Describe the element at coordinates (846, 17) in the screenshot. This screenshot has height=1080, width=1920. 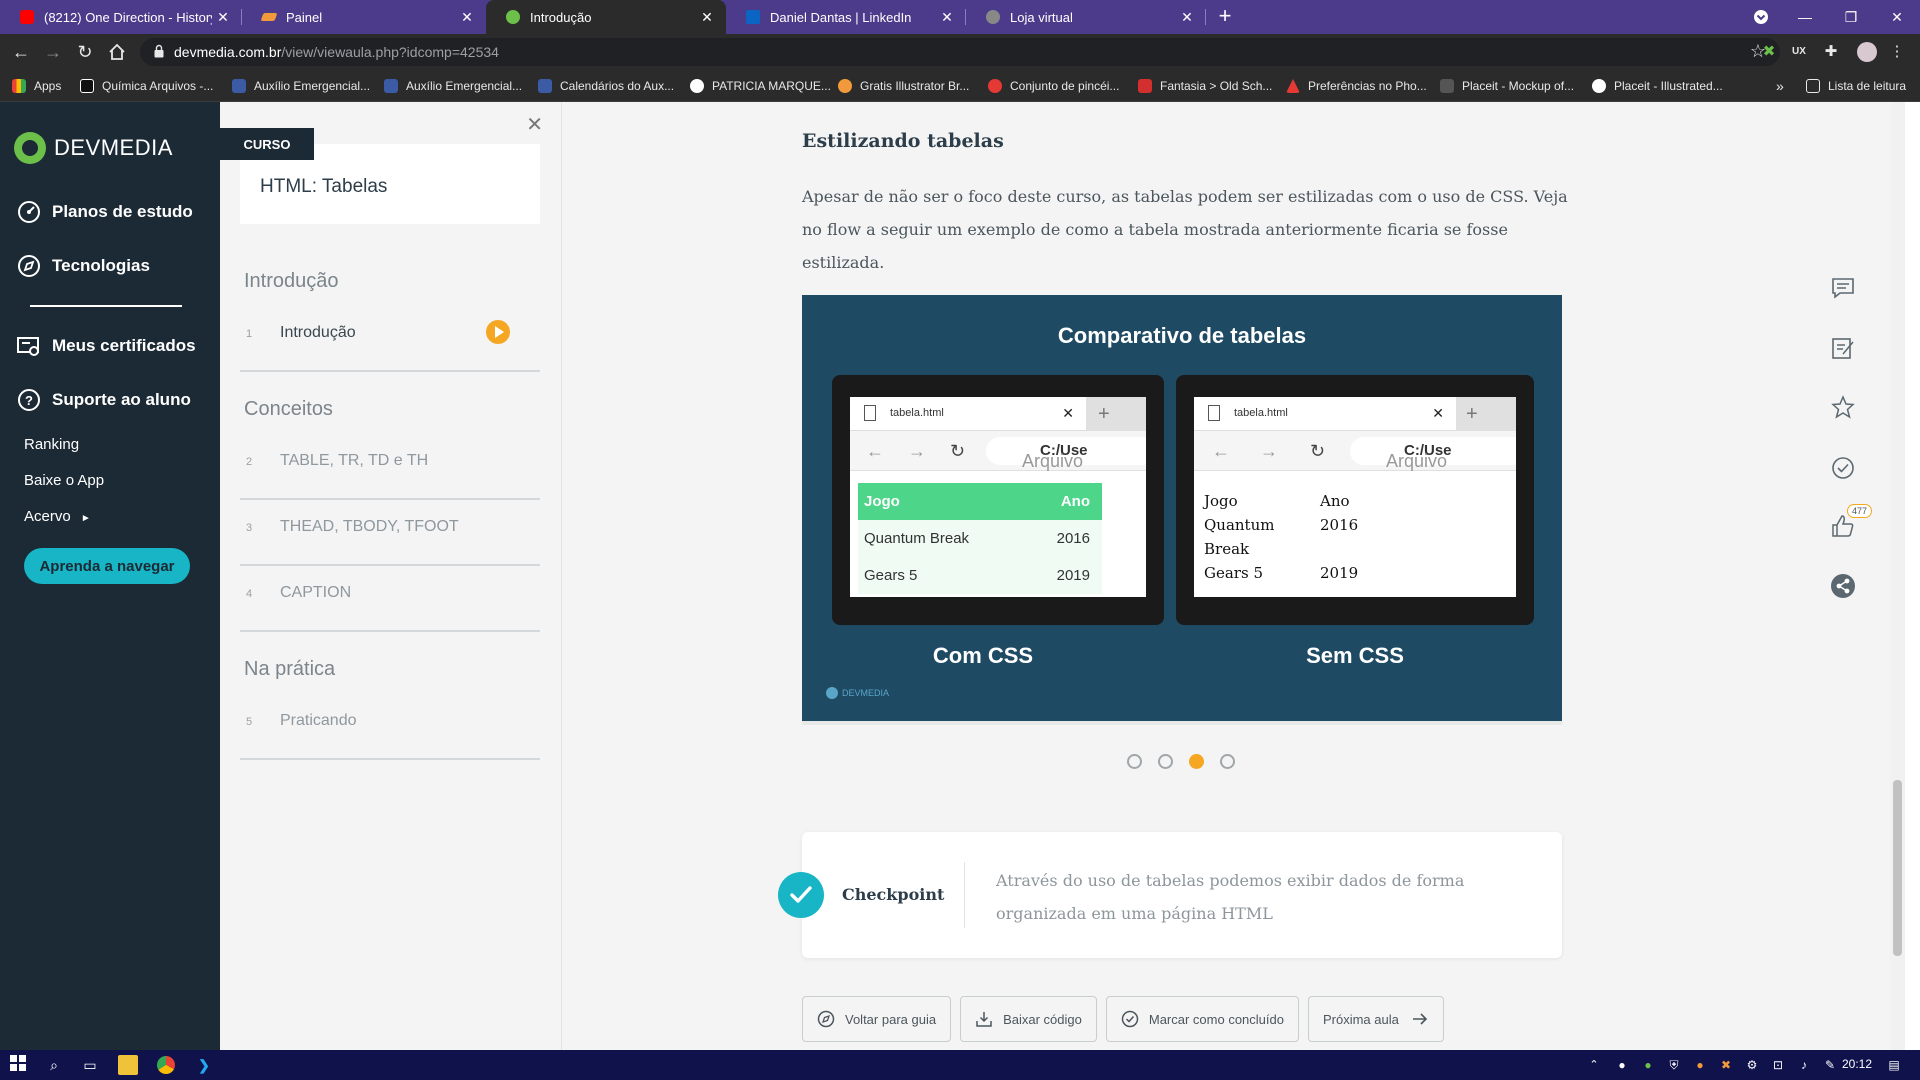
I see `browser-tab-linkedin: Daniel Dantas | LinkedIn ✕` at that location.